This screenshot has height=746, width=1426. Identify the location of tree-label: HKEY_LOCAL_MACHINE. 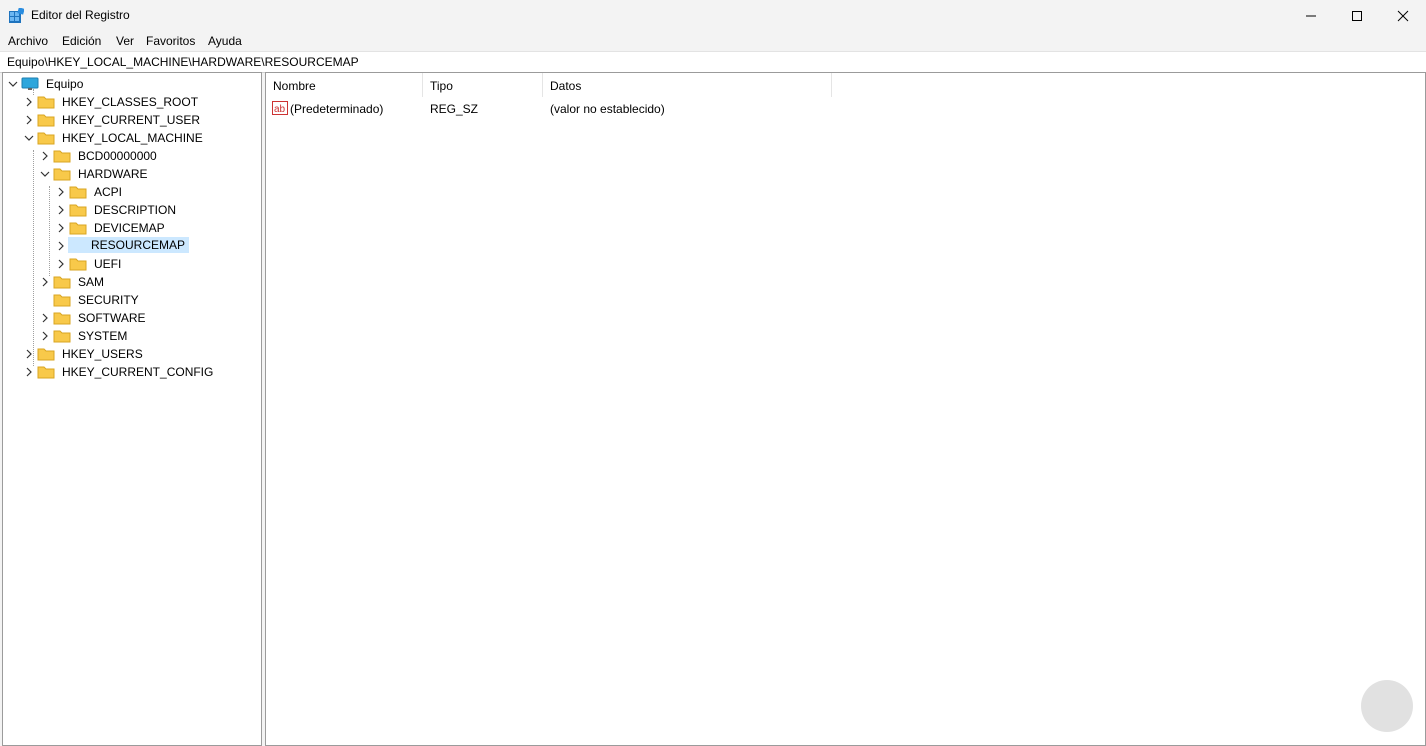
(132, 138).